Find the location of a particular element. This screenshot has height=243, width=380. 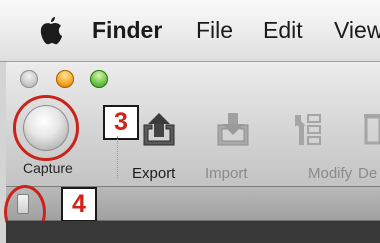

capture-button is located at coordinates (46, 128).